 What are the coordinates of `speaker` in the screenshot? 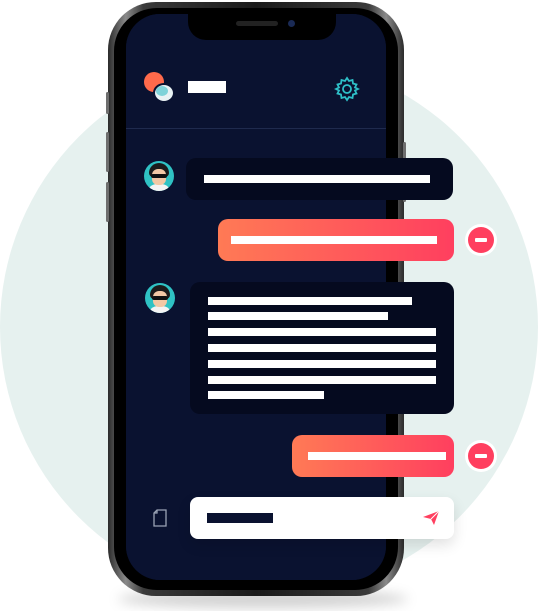 It's located at (257, 23).